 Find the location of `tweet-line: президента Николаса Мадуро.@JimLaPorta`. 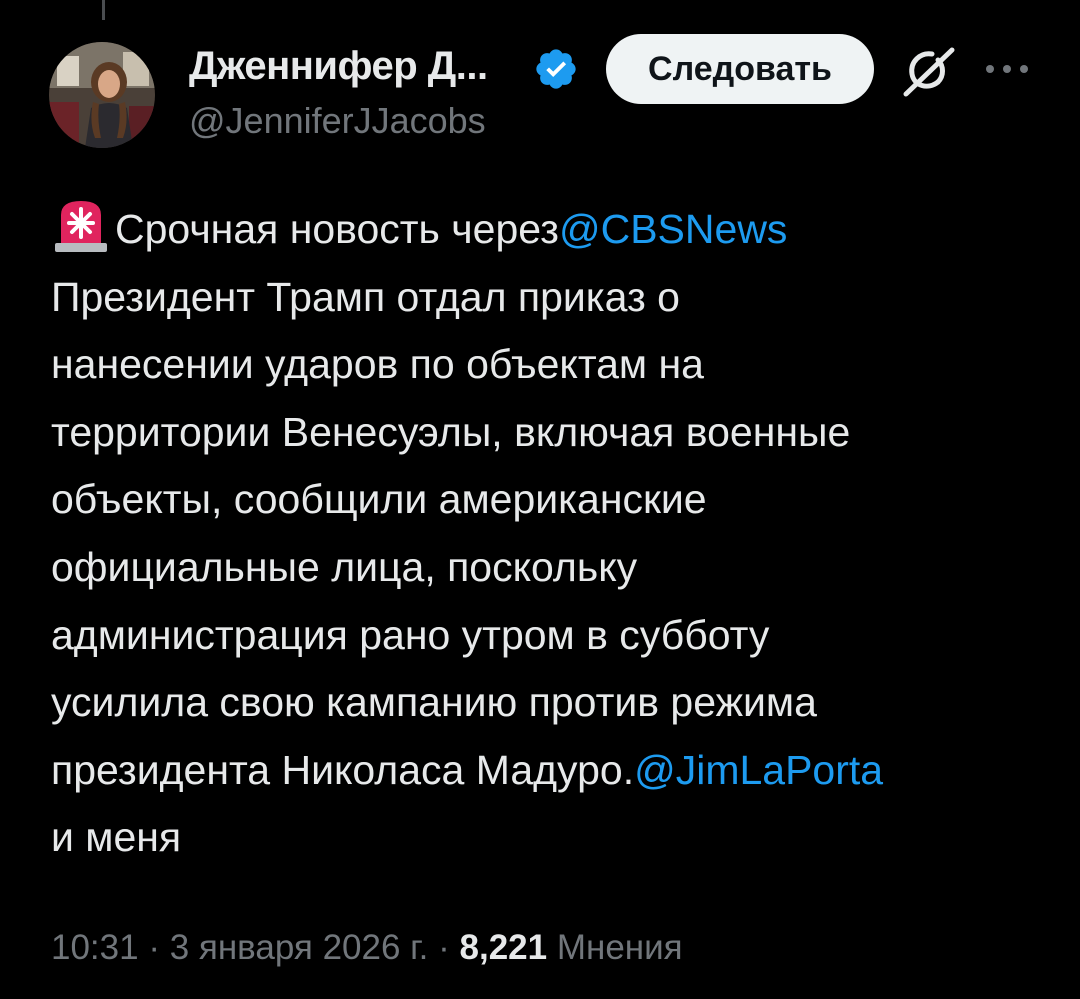

tweet-line: президента Николаса Мадуро.@JimLaPorta is located at coordinates (551, 771).